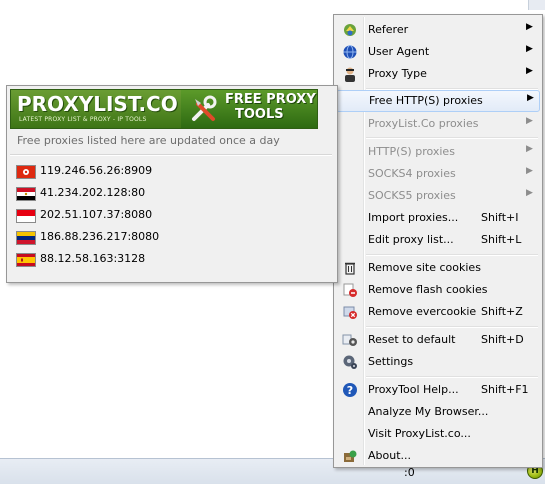  I want to click on proxy-item: 41.234.202.128:80, so click(171, 193).